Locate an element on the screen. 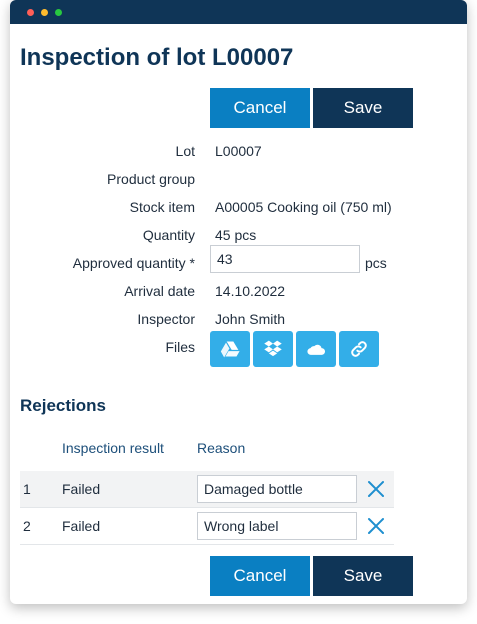 Image resolution: width=477 pixels, height=624 pixels. stock-item-value: A00005 Cooking oil (750 ml) is located at coordinates (303, 207).